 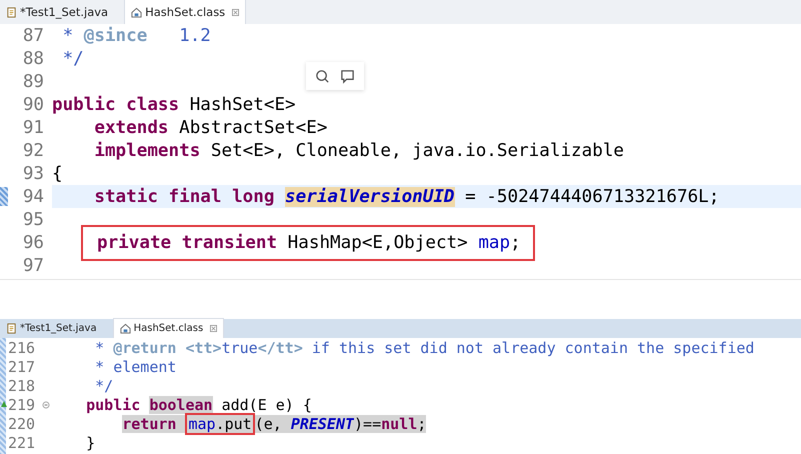 I want to click on line-number: 216, so click(x=21, y=347).